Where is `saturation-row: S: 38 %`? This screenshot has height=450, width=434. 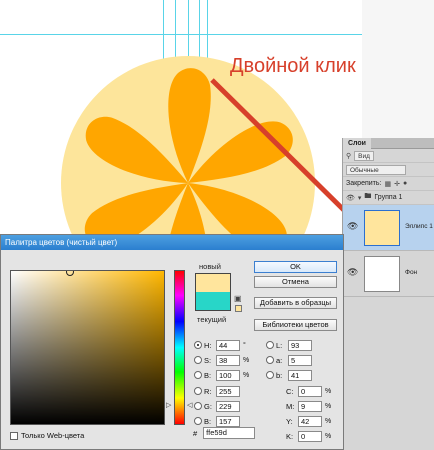 saturation-row: S: 38 % is located at coordinates (221, 360).